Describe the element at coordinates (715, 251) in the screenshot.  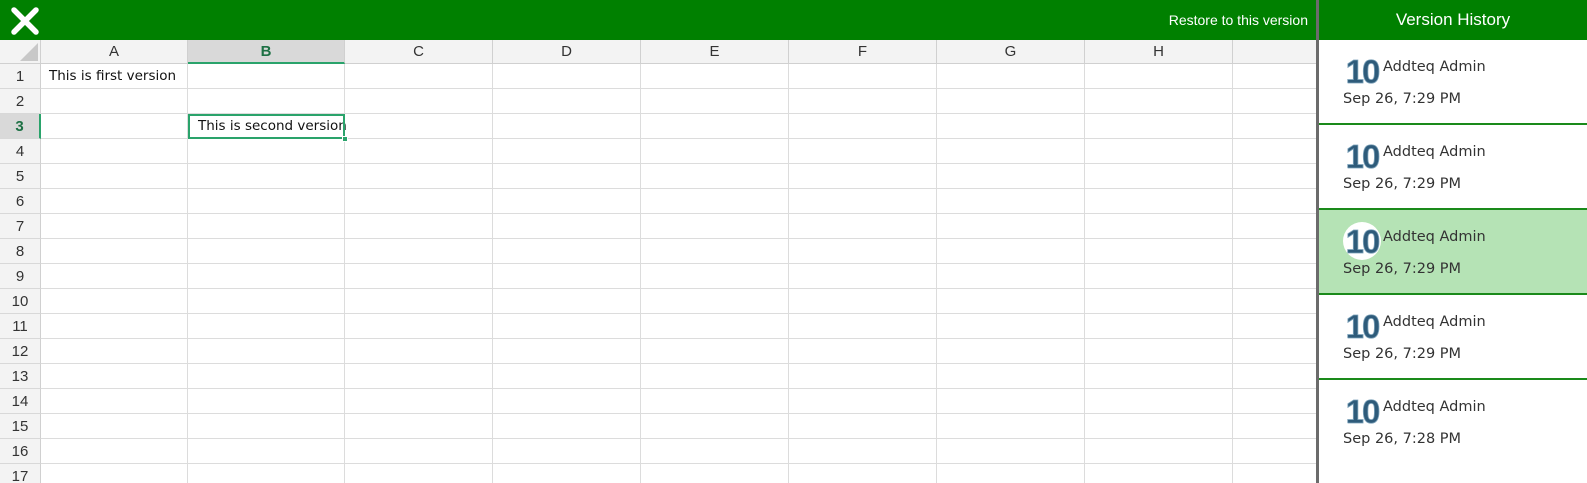
I see `cell-e8` at that location.